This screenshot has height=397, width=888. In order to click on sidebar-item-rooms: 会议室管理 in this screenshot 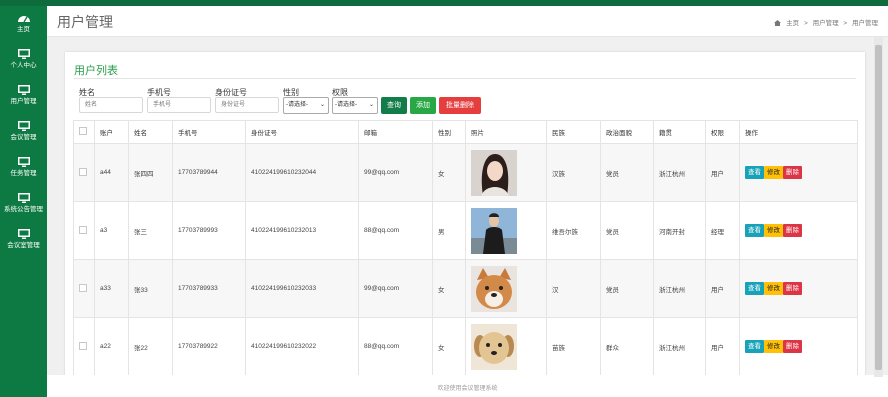, I will do `click(23, 246)`.